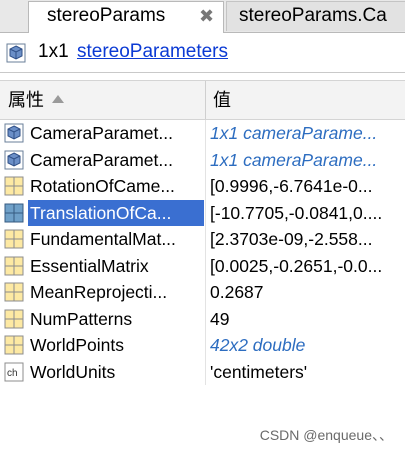 The image size is (405, 459). I want to click on tab-bar: stereoParams ✖ stereoParams.Ca, so click(202, 16).